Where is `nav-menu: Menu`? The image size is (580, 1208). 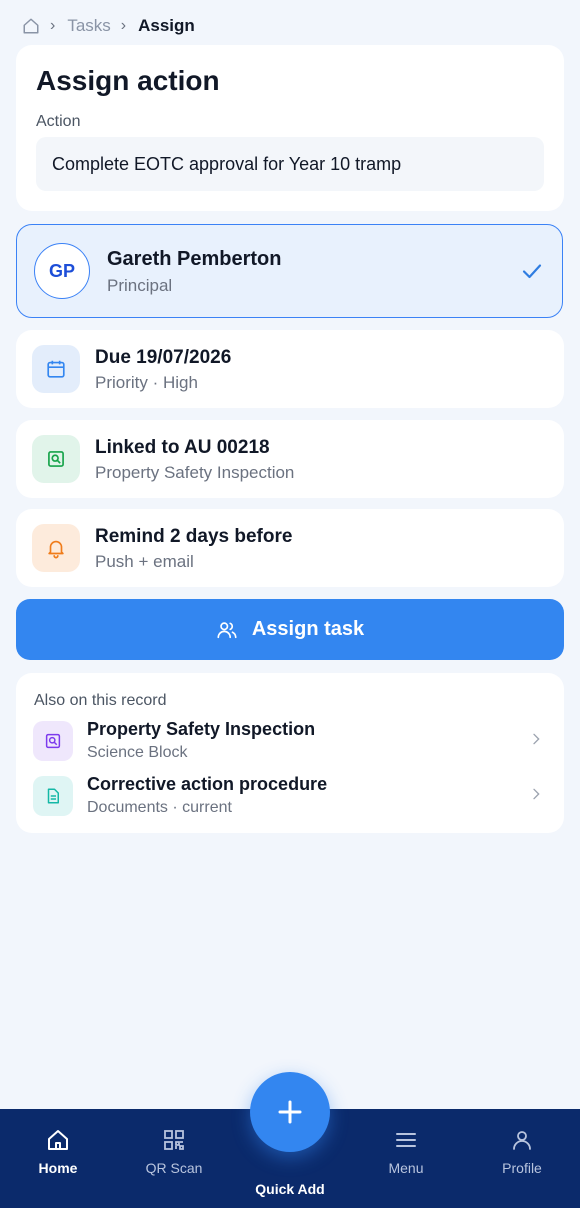
nav-menu: Menu is located at coordinates (406, 1158).